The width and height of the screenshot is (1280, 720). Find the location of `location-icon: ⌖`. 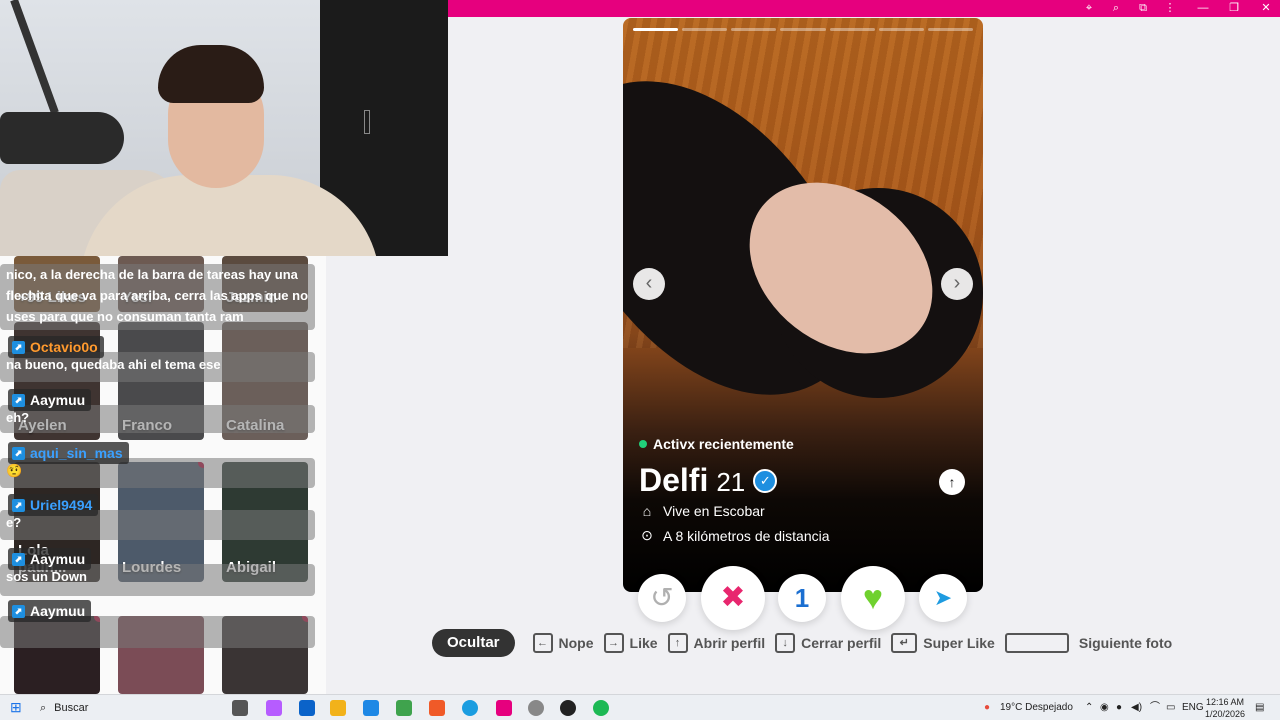

location-icon: ⌖ is located at coordinates (1089, 8).